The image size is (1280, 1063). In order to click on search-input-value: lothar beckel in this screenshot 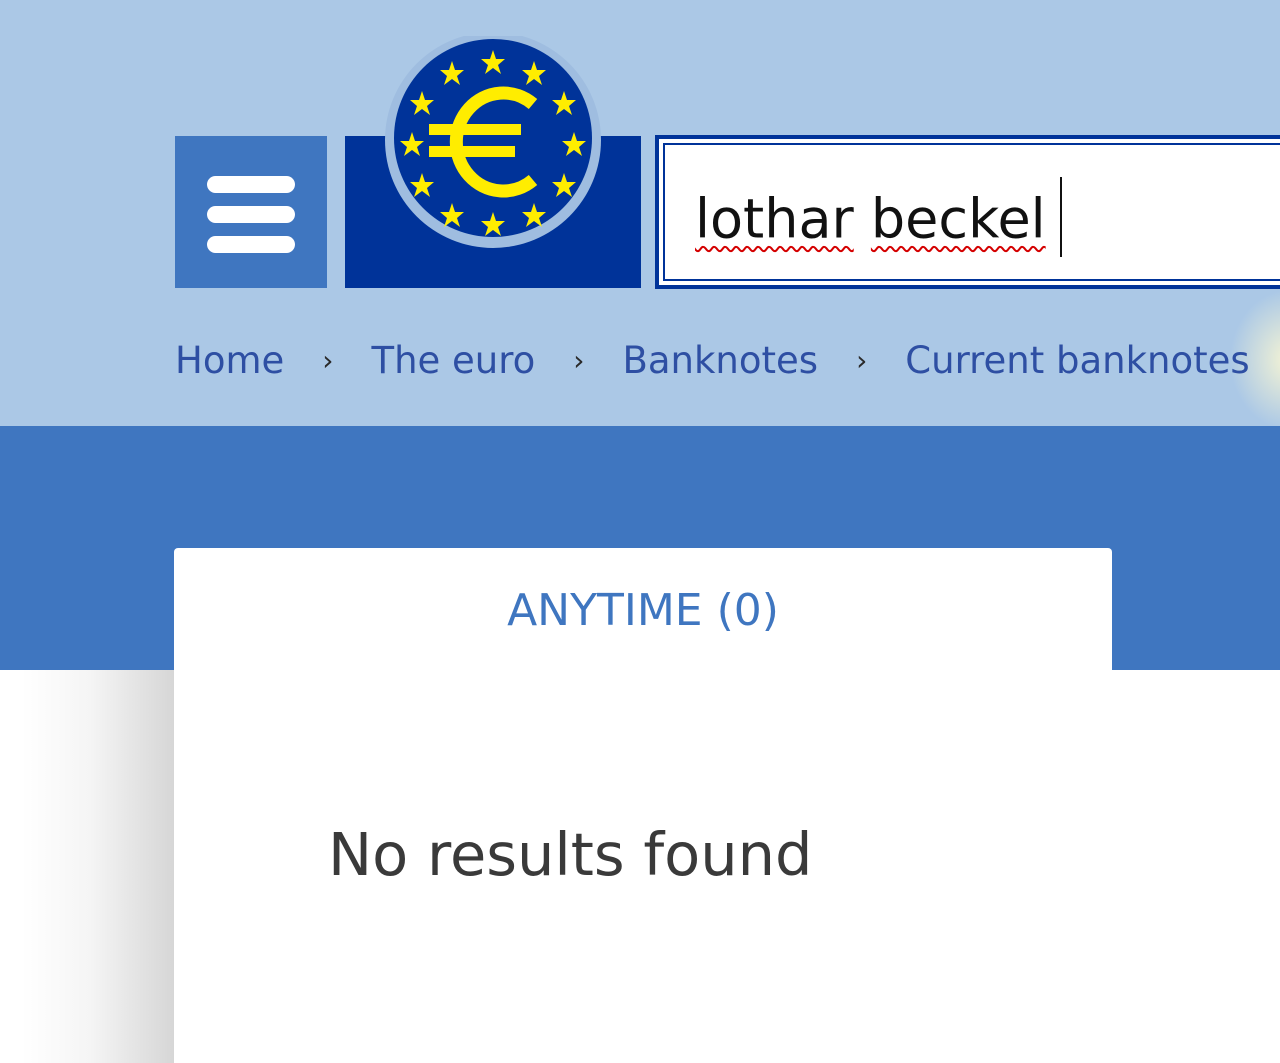, I will do `click(878, 220)`.